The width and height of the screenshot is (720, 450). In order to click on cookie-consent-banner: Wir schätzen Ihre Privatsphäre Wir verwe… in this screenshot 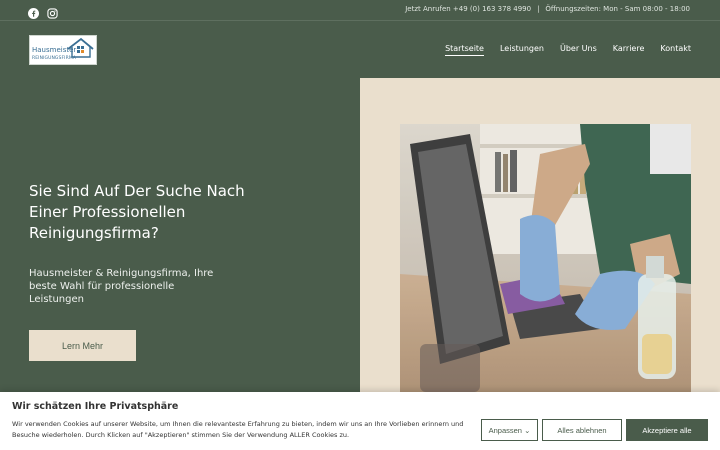, I will do `click(360, 421)`.